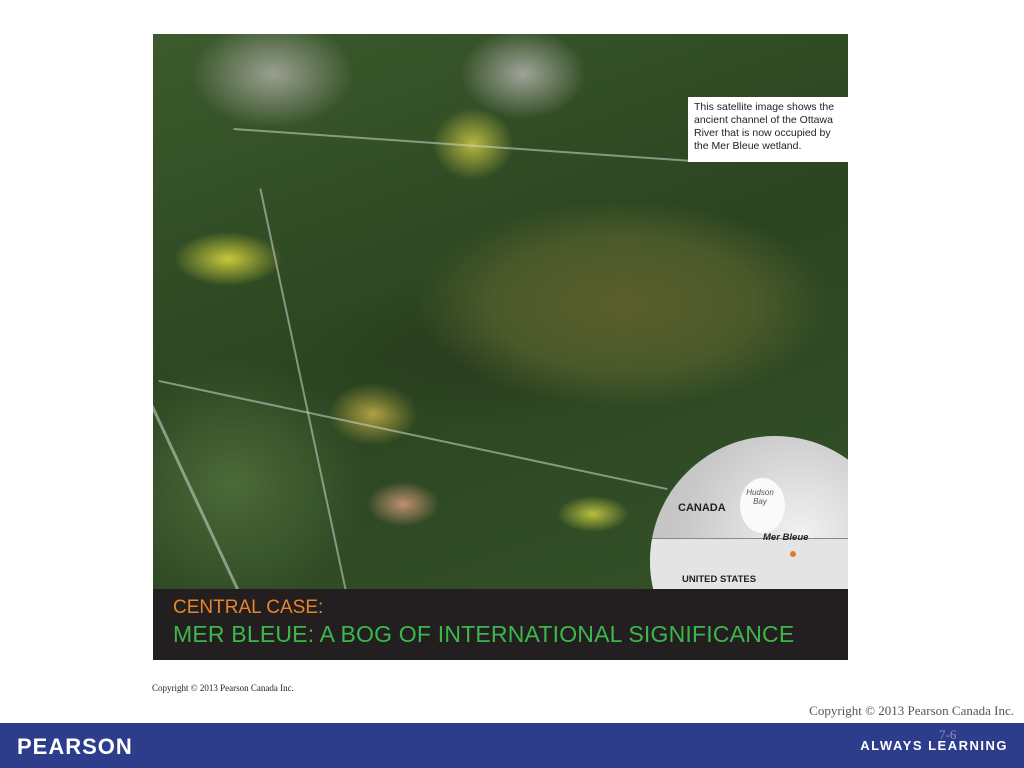 The width and height of the screenshot is (1024, 768). Describe the element at coordinates (702, 508) in the screenshot. I see `map-label-canada: CANADA` at that location.